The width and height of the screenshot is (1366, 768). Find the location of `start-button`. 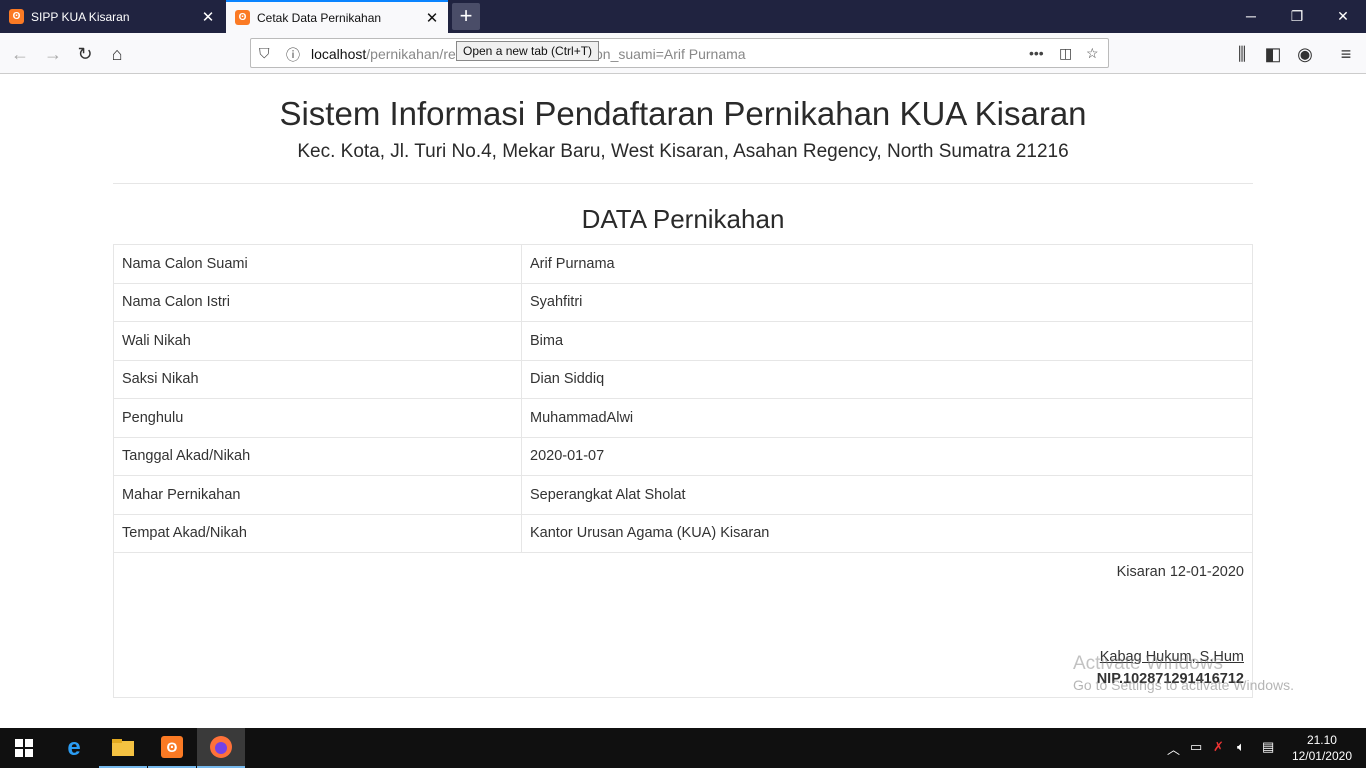

start-button is located at coordinates (24, 748).